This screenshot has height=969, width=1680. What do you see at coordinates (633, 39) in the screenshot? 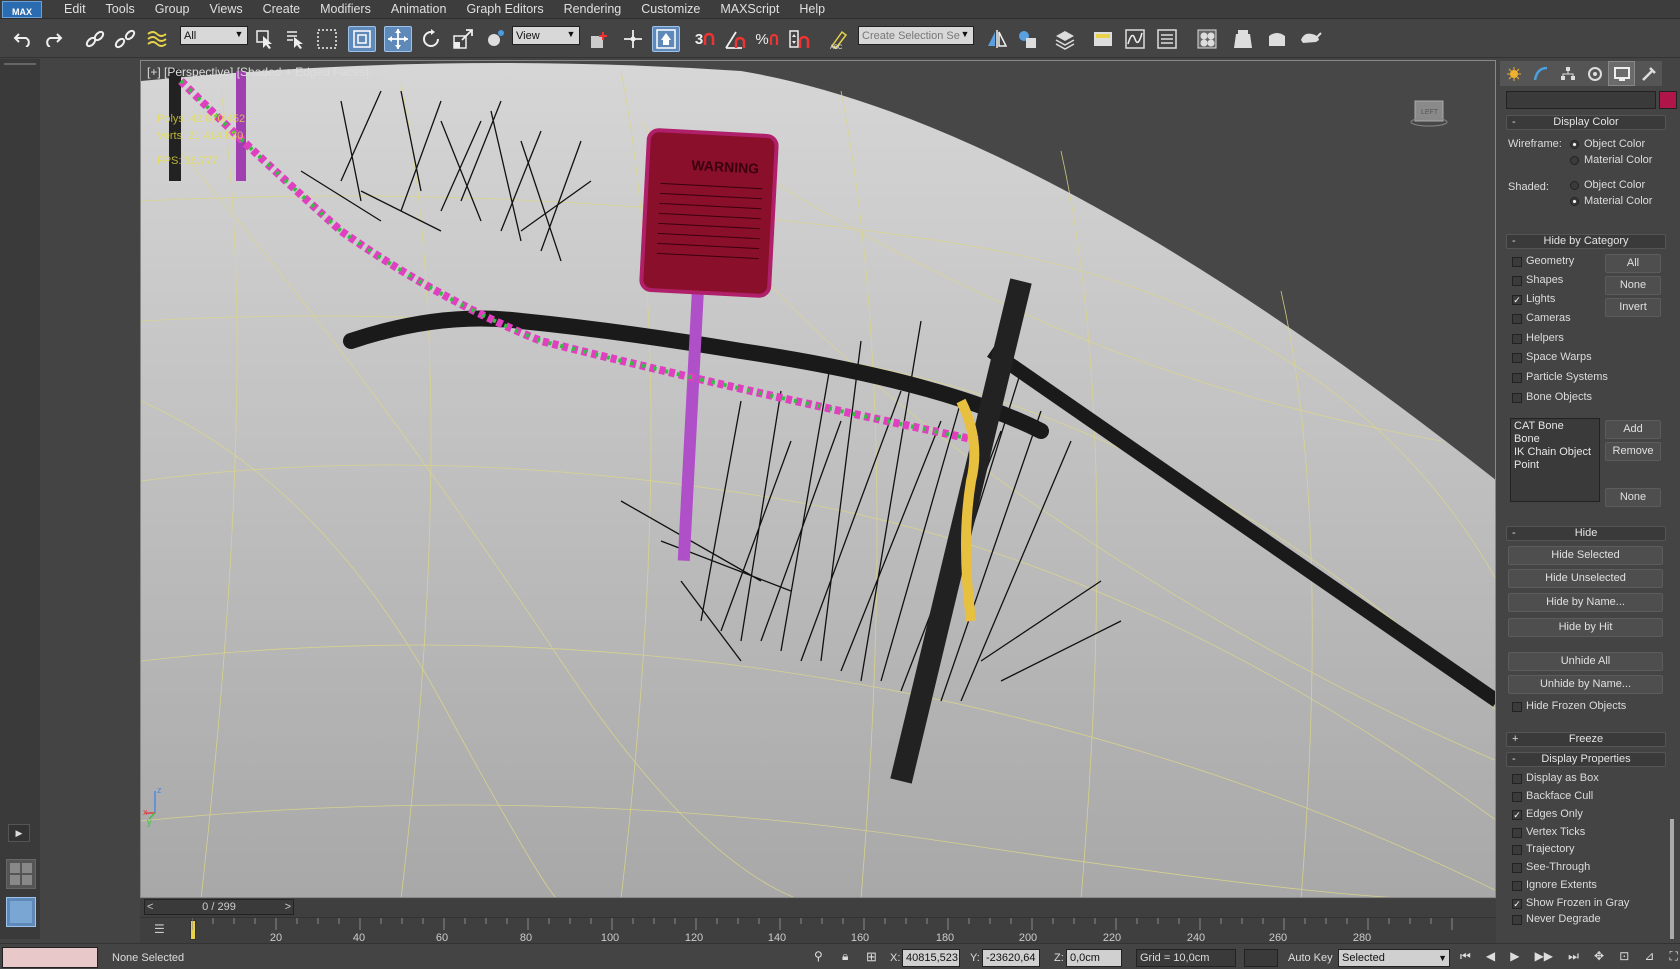
I see `manipulate-icon` at bounding box center [633, 39].